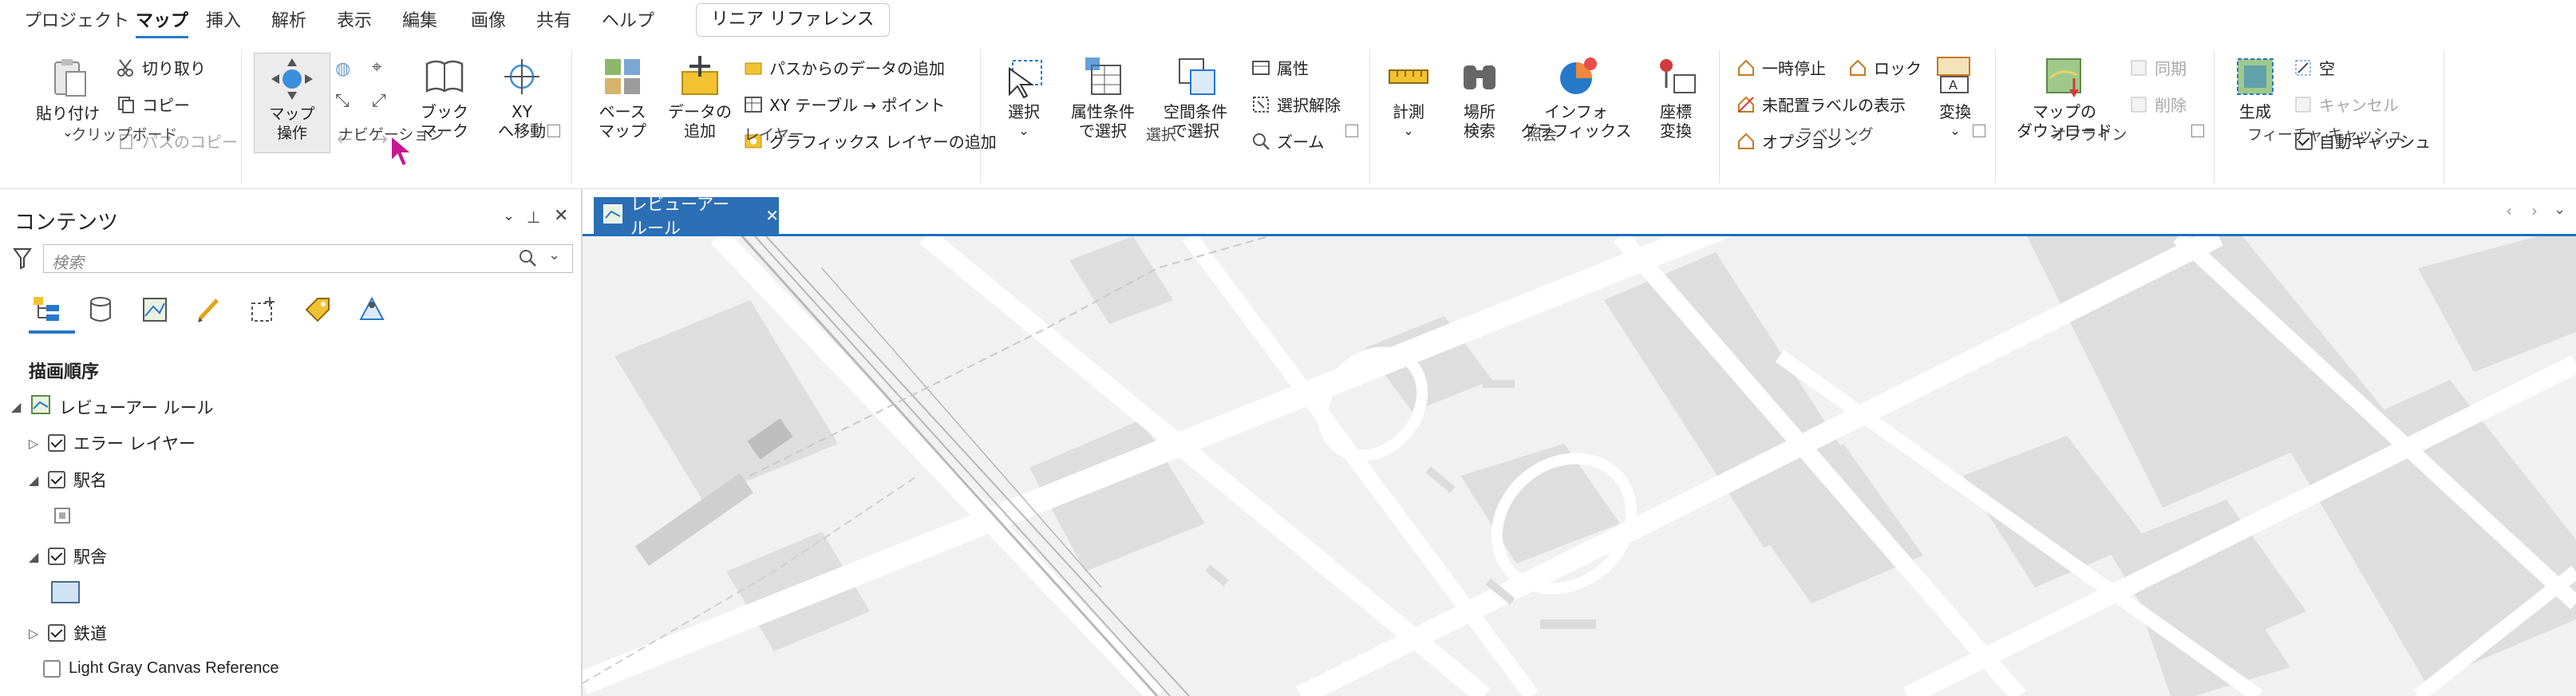  Describe the element at coordinates (209, 311) in the screenshot. I see `editing-view-icon` at that location.